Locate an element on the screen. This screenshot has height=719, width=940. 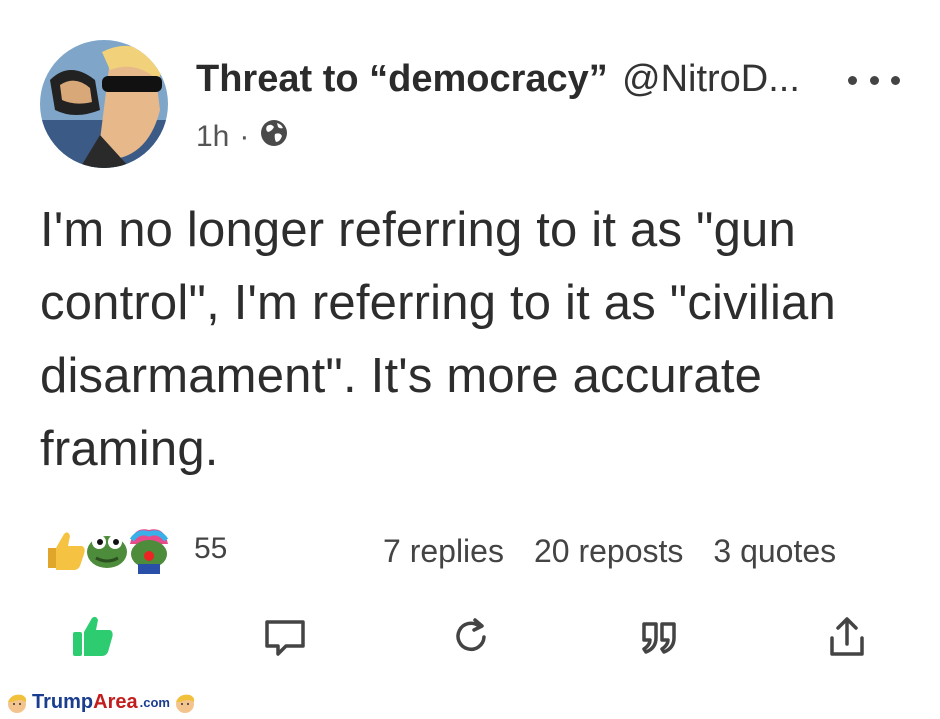
post-meta: 1h · is located at coordinates (242, 137).